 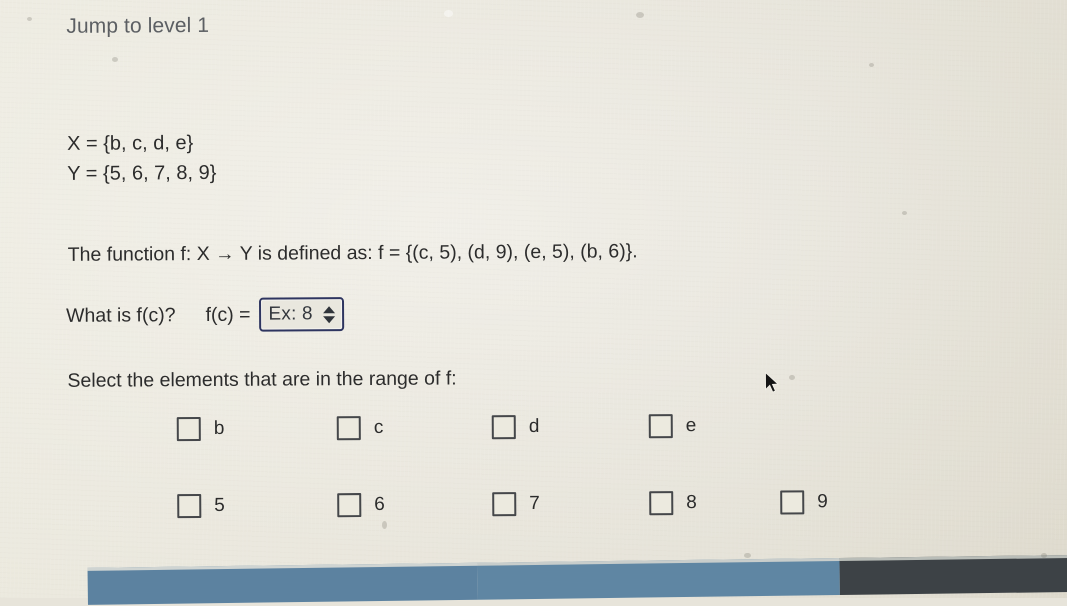 I want to click on checkbox-label-d: d, so click(x=534, y=426).